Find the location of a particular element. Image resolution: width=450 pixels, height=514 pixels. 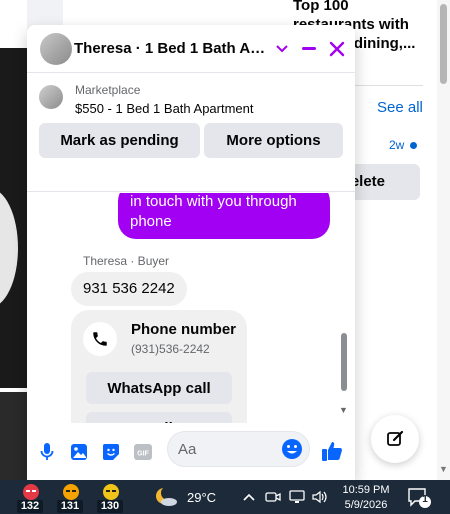

microphone-icon is located at coordinates (47, 452).